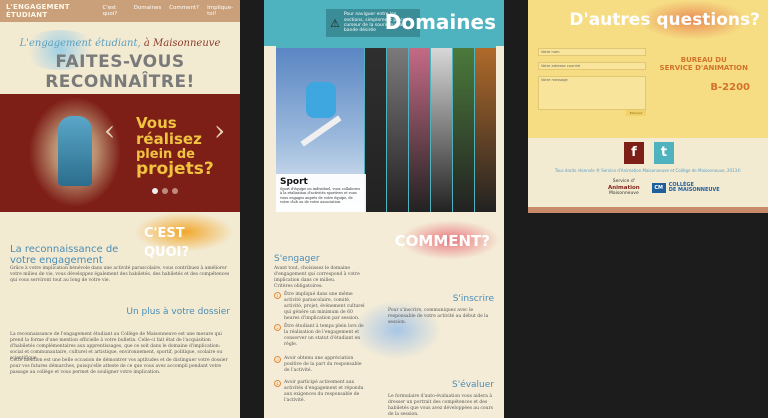 This screenshot has width=768, height=418. What do you see at coordinates (277, 359) in the screenshot?
I see `list-bullet-icon: 3` at bounding box center [277, 359].